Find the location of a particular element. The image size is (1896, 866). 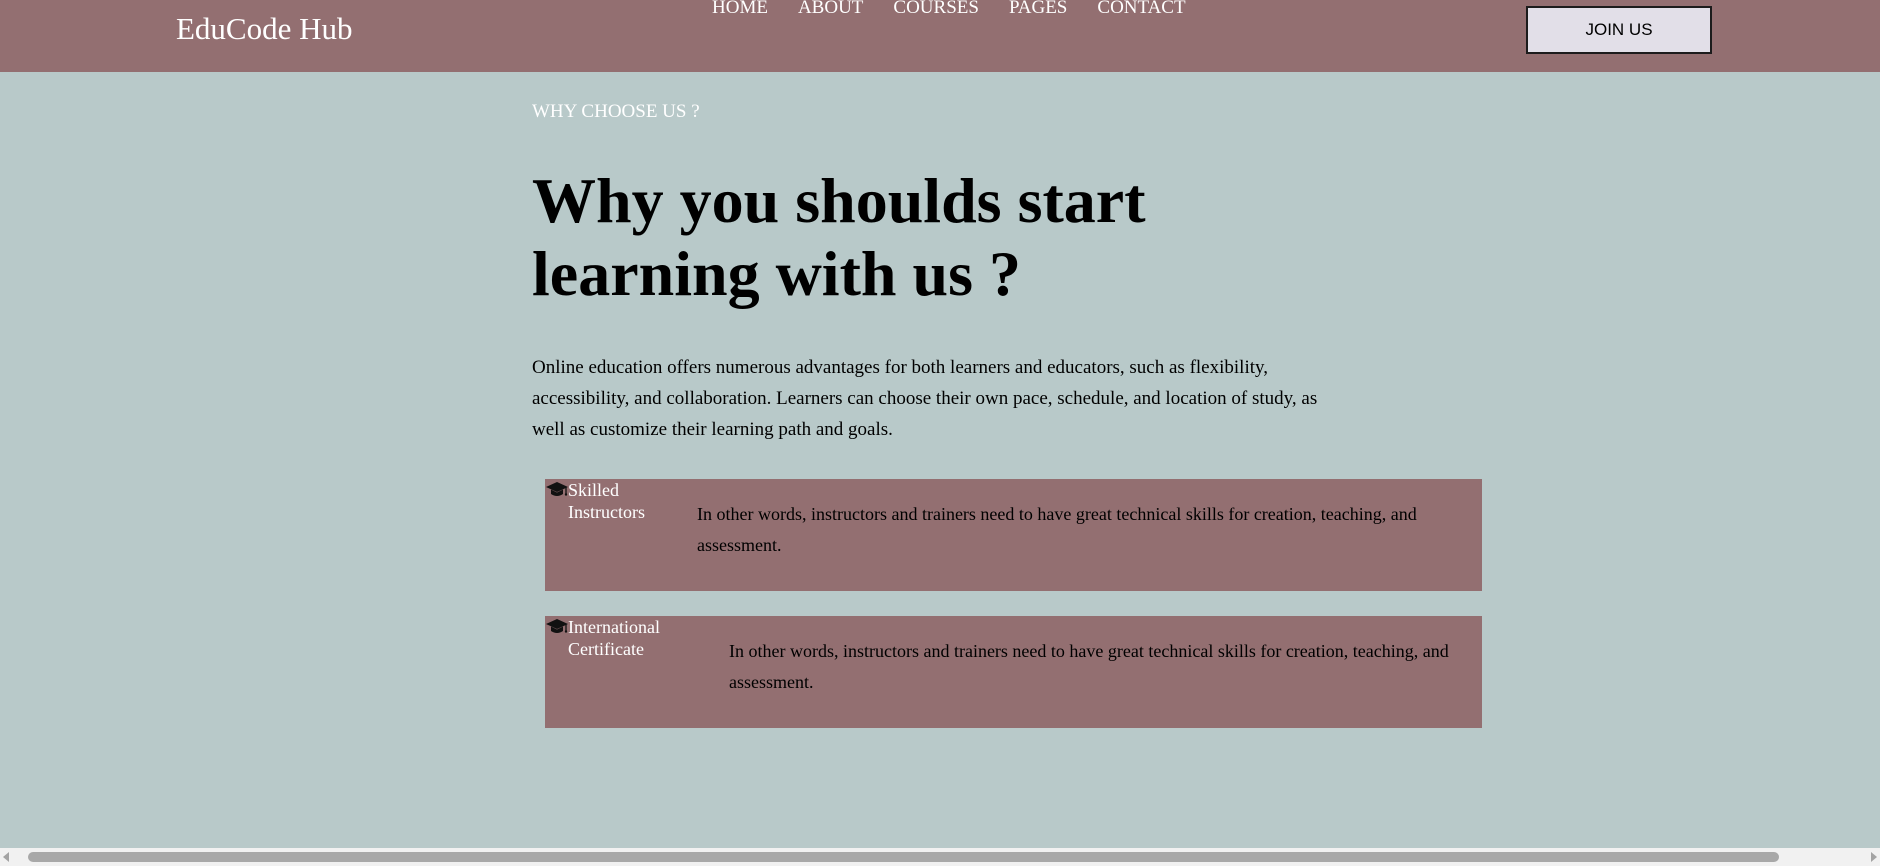

horizontal-scrollbar is located at coordinates (940, 857).